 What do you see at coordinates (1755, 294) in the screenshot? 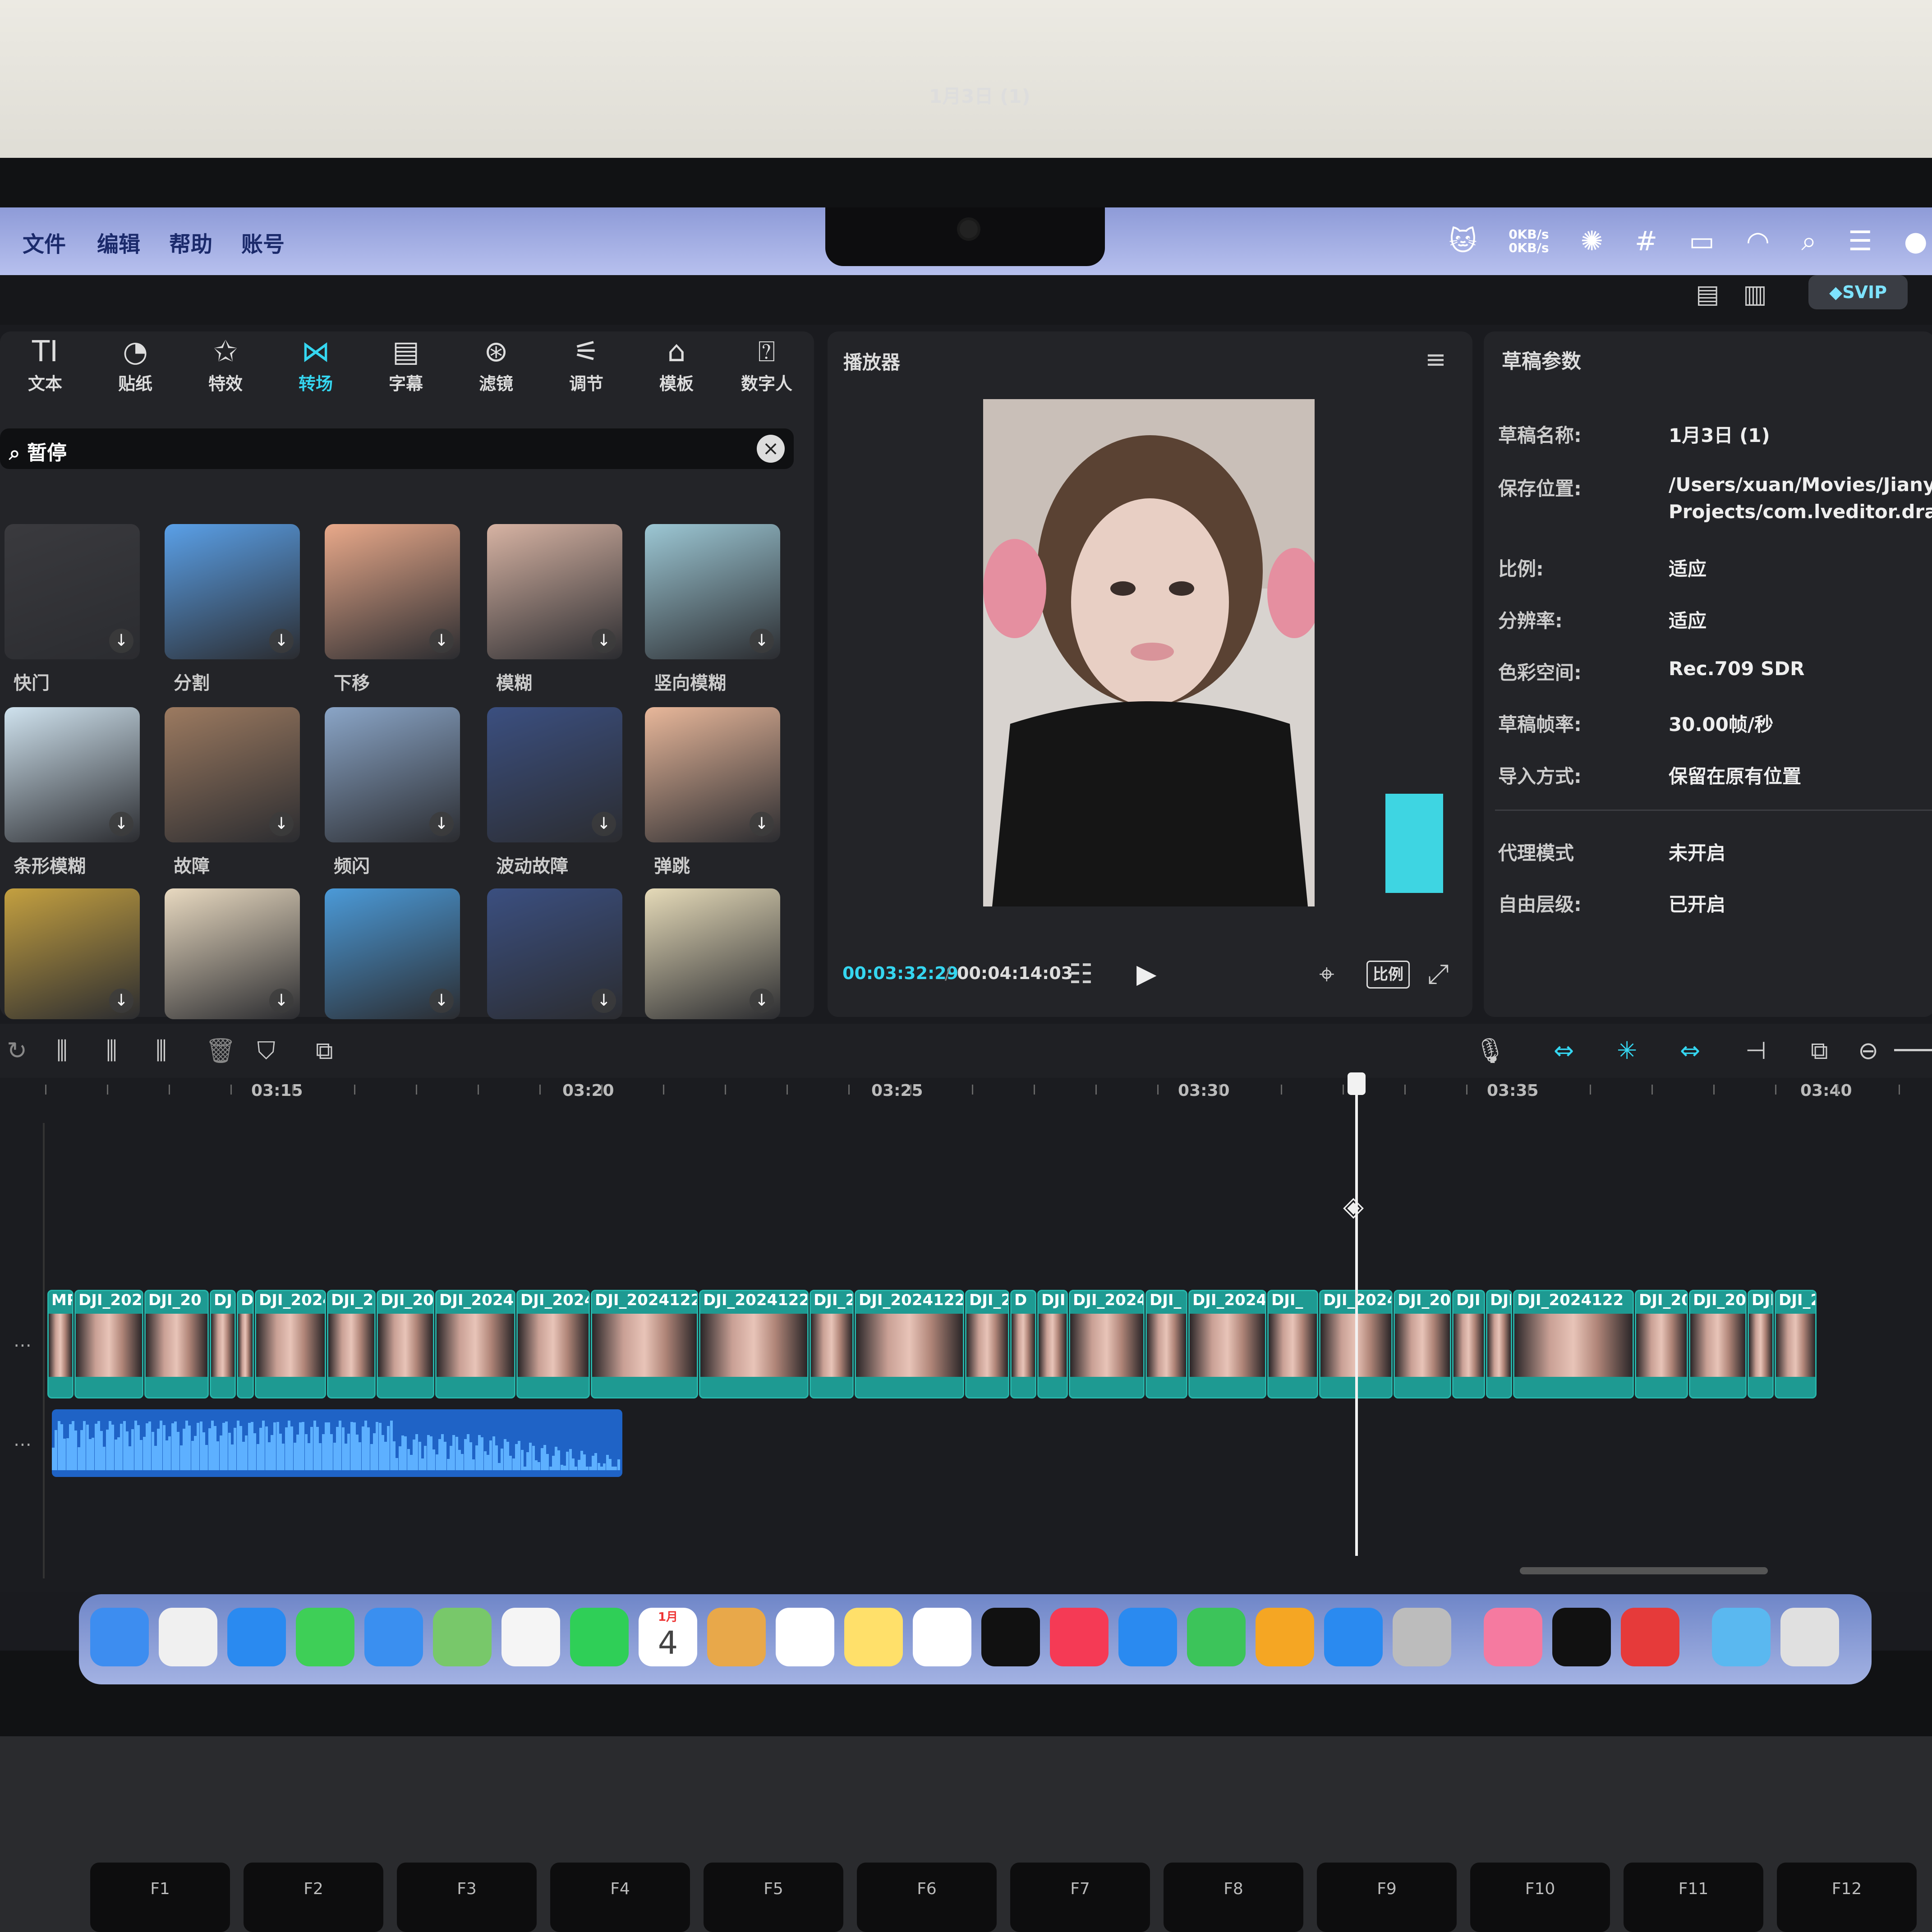
I see `panel-layout-icon: ▥` at bounding box center [1755, 294].